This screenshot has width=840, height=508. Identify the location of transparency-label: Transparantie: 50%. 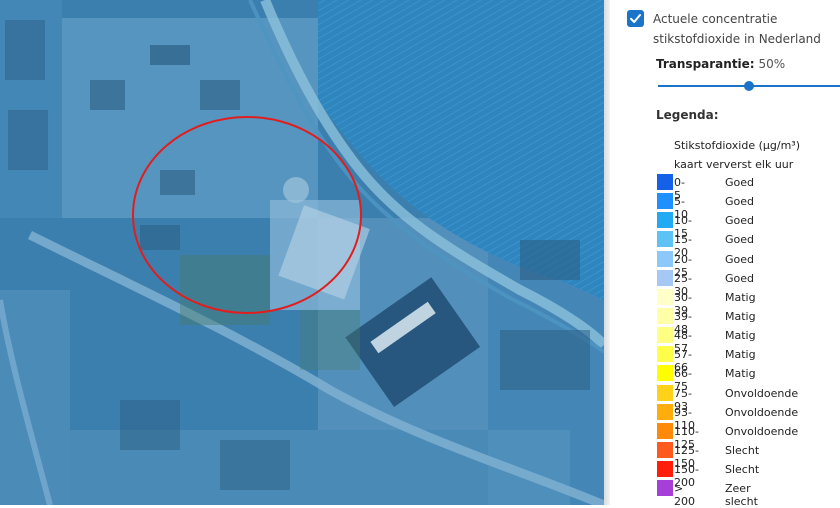
(720, 64).